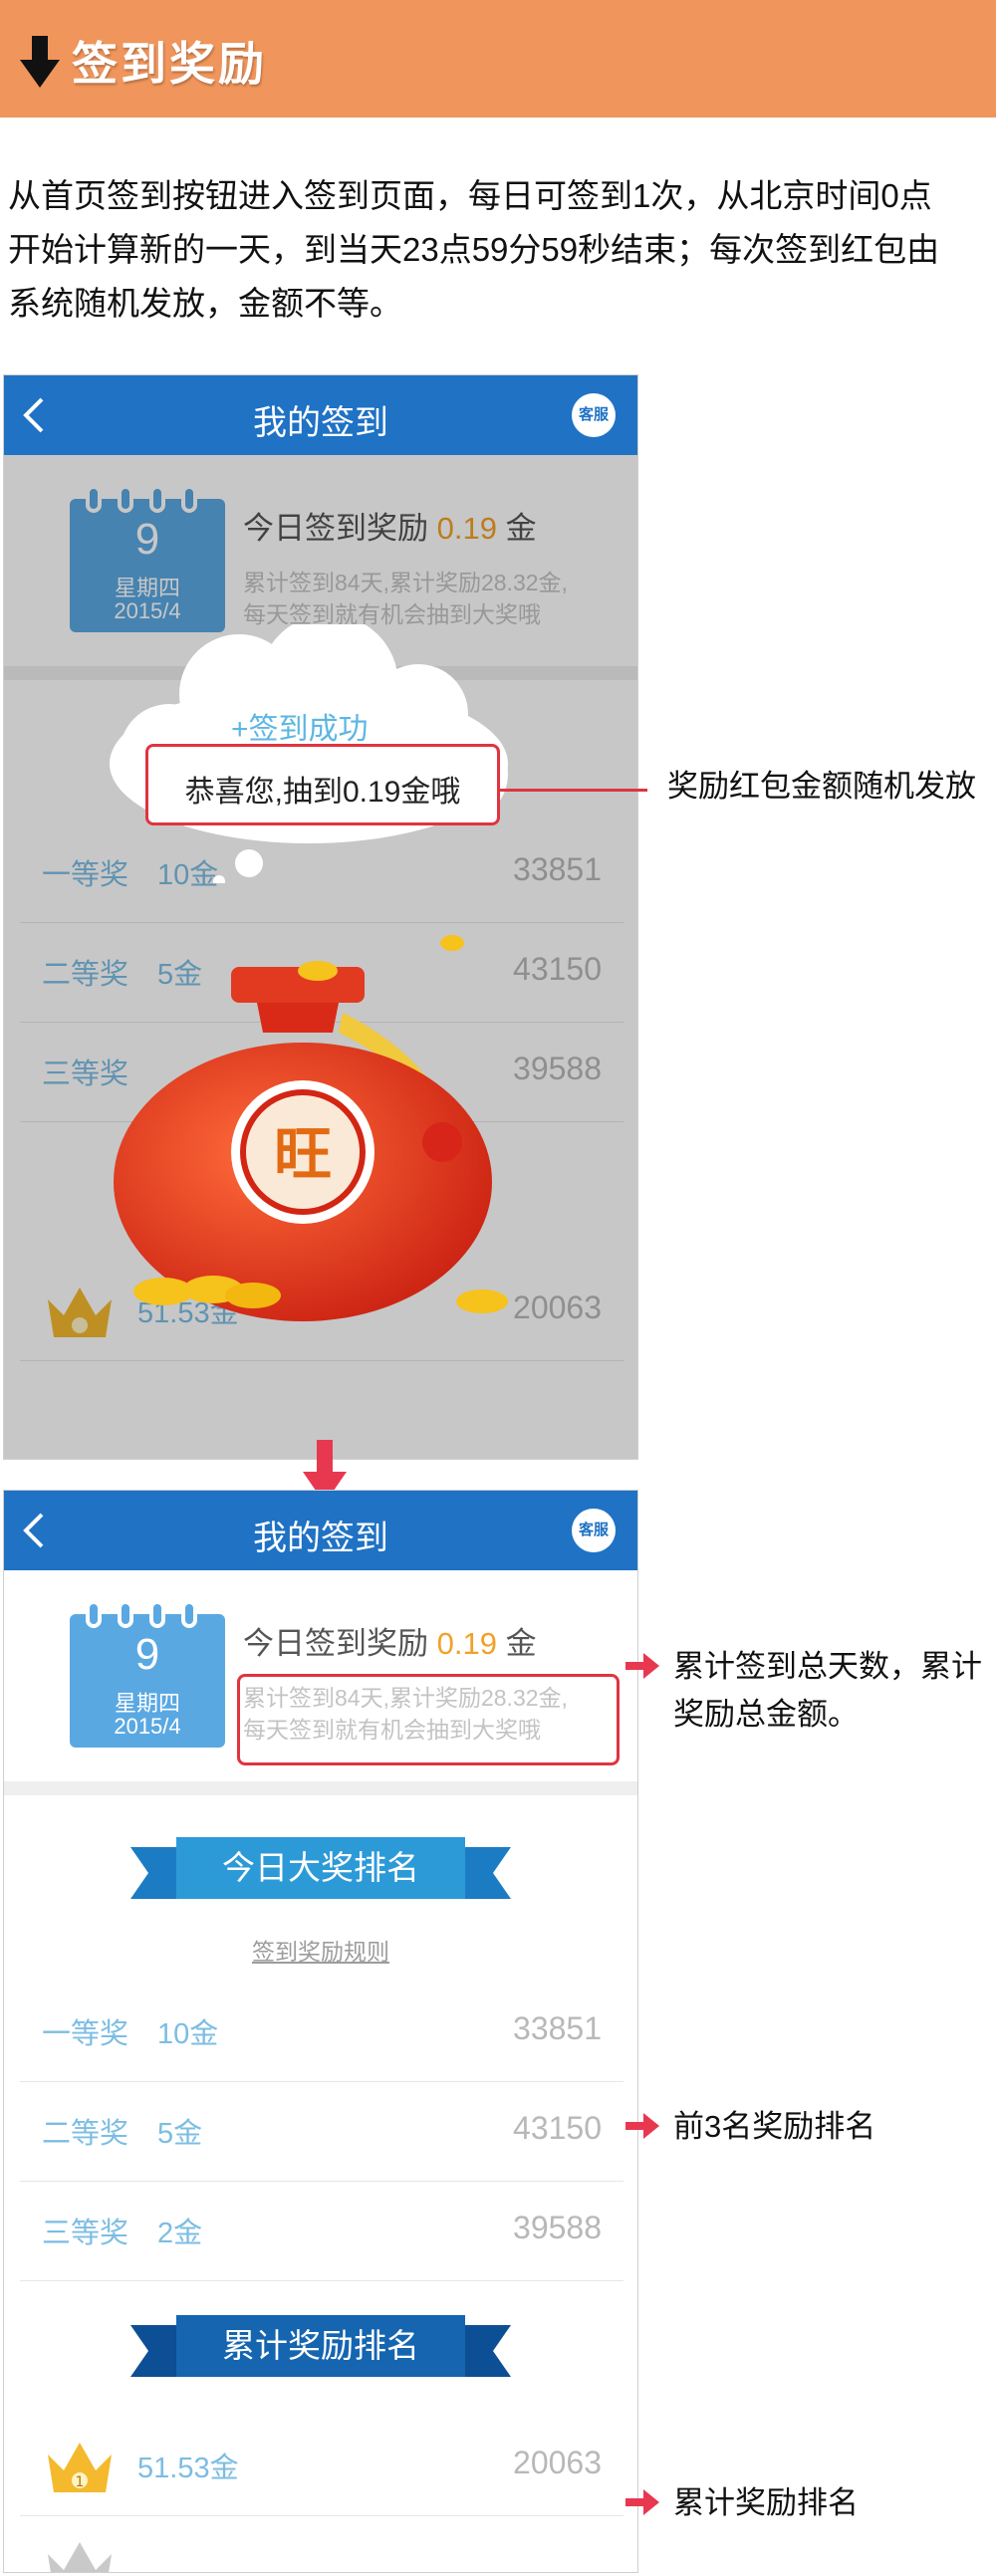 The image size is (996, 2576). I want to click on crown-icon, so click(80, 2557).